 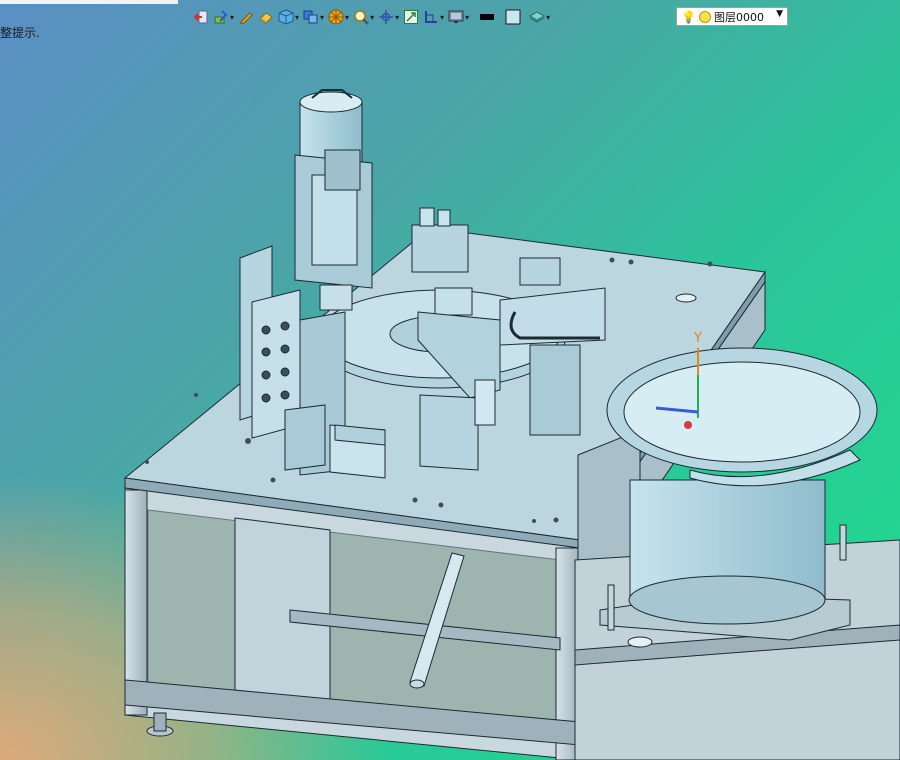 What do you see at coordinates (333, 189) in the screenshot?
I see `cylinder-tower` at bounding box center [333, 189].